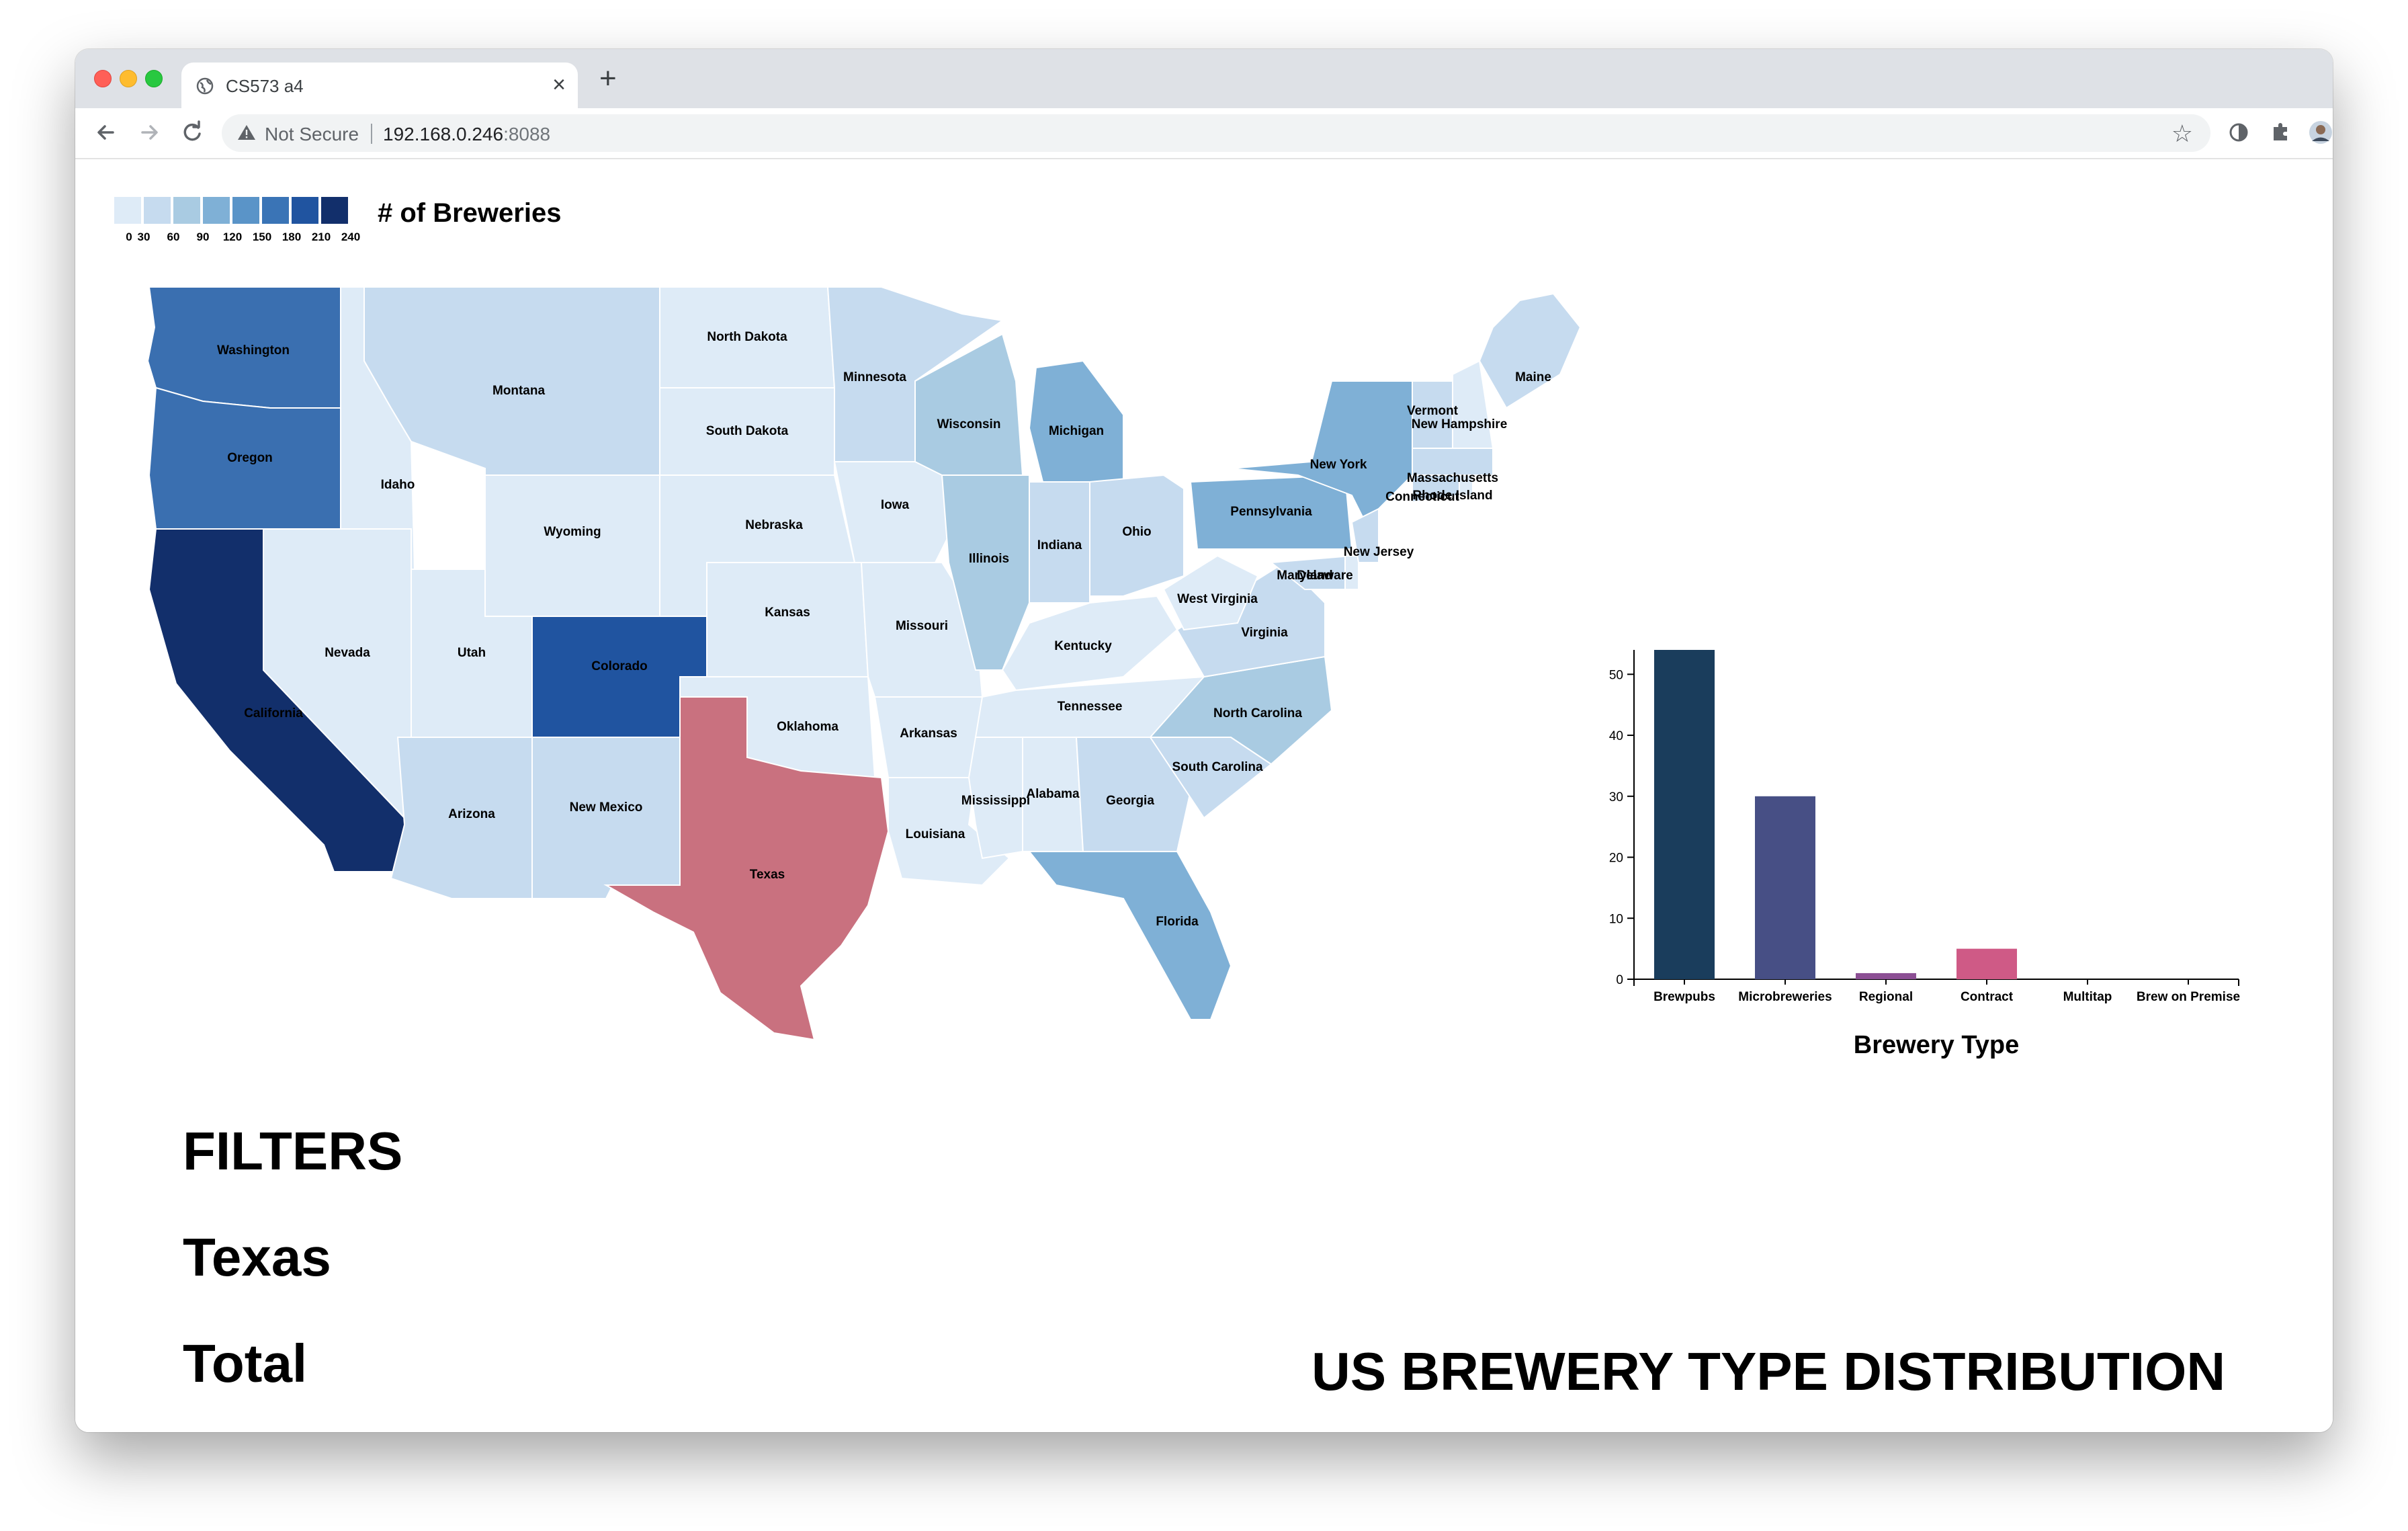 The image size is (2408, 1531). Describe the element at coordinates (1129, 936) in the screenshot. I see `state-florida` at that location.